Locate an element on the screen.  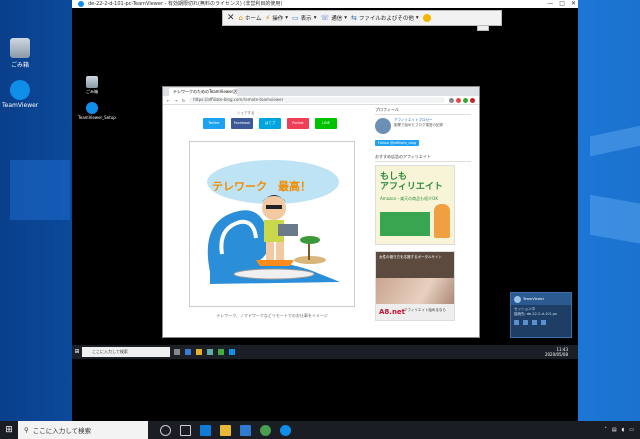
session-panel-body: セッション中 接続先: de-22-2-d-101-pc is located at coordinates (541, 312).